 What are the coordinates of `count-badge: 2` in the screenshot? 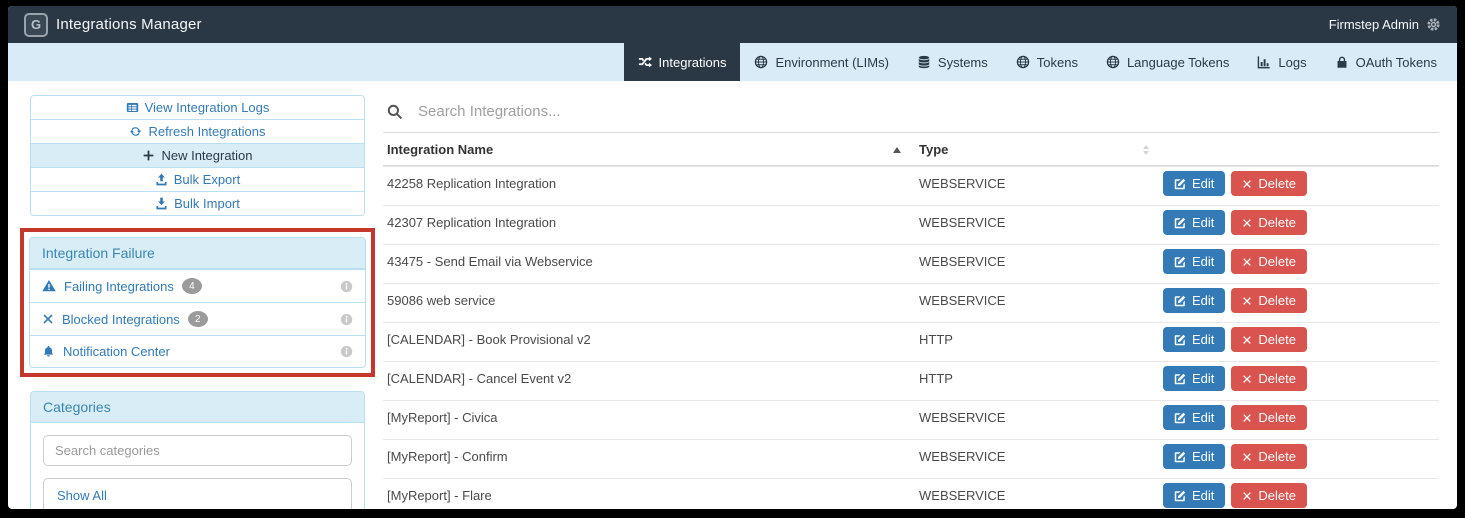 It's located at (197, 319).